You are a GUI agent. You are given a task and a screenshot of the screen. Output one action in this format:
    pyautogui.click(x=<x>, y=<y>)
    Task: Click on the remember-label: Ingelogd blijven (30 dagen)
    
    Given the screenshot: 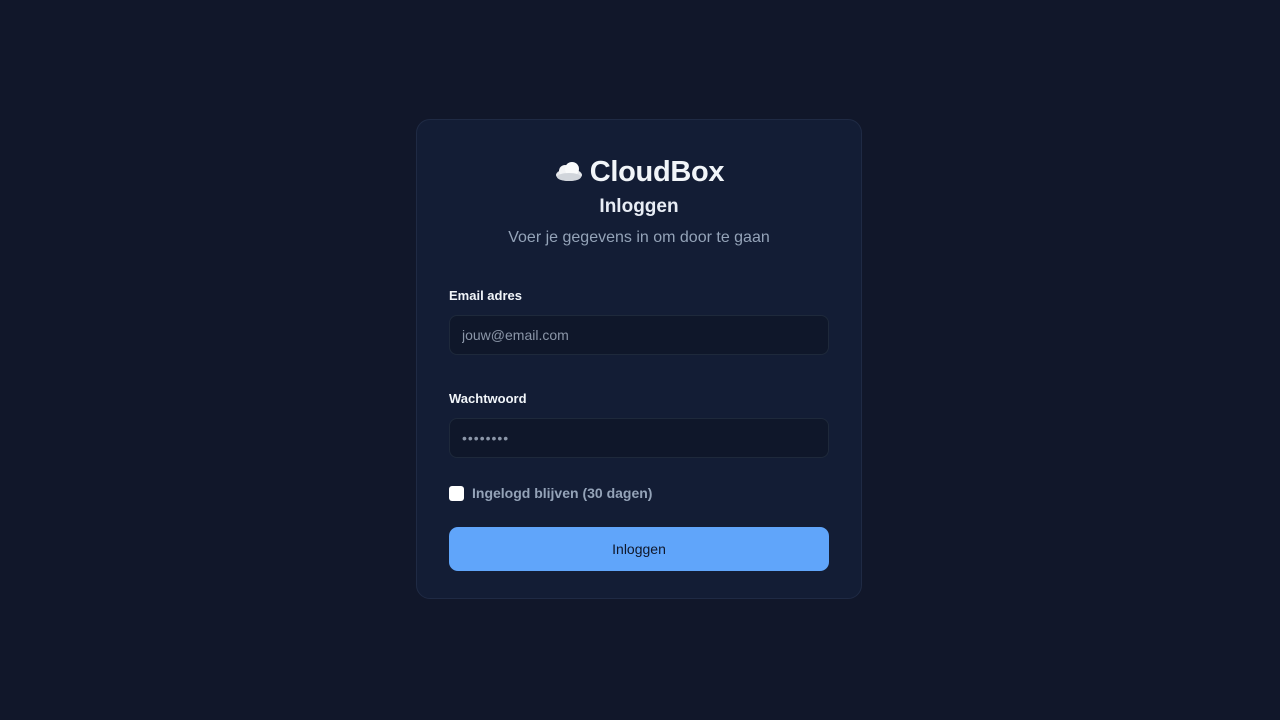 What is the action you would take?
    pyautogui.click(x=562, y=493)
    